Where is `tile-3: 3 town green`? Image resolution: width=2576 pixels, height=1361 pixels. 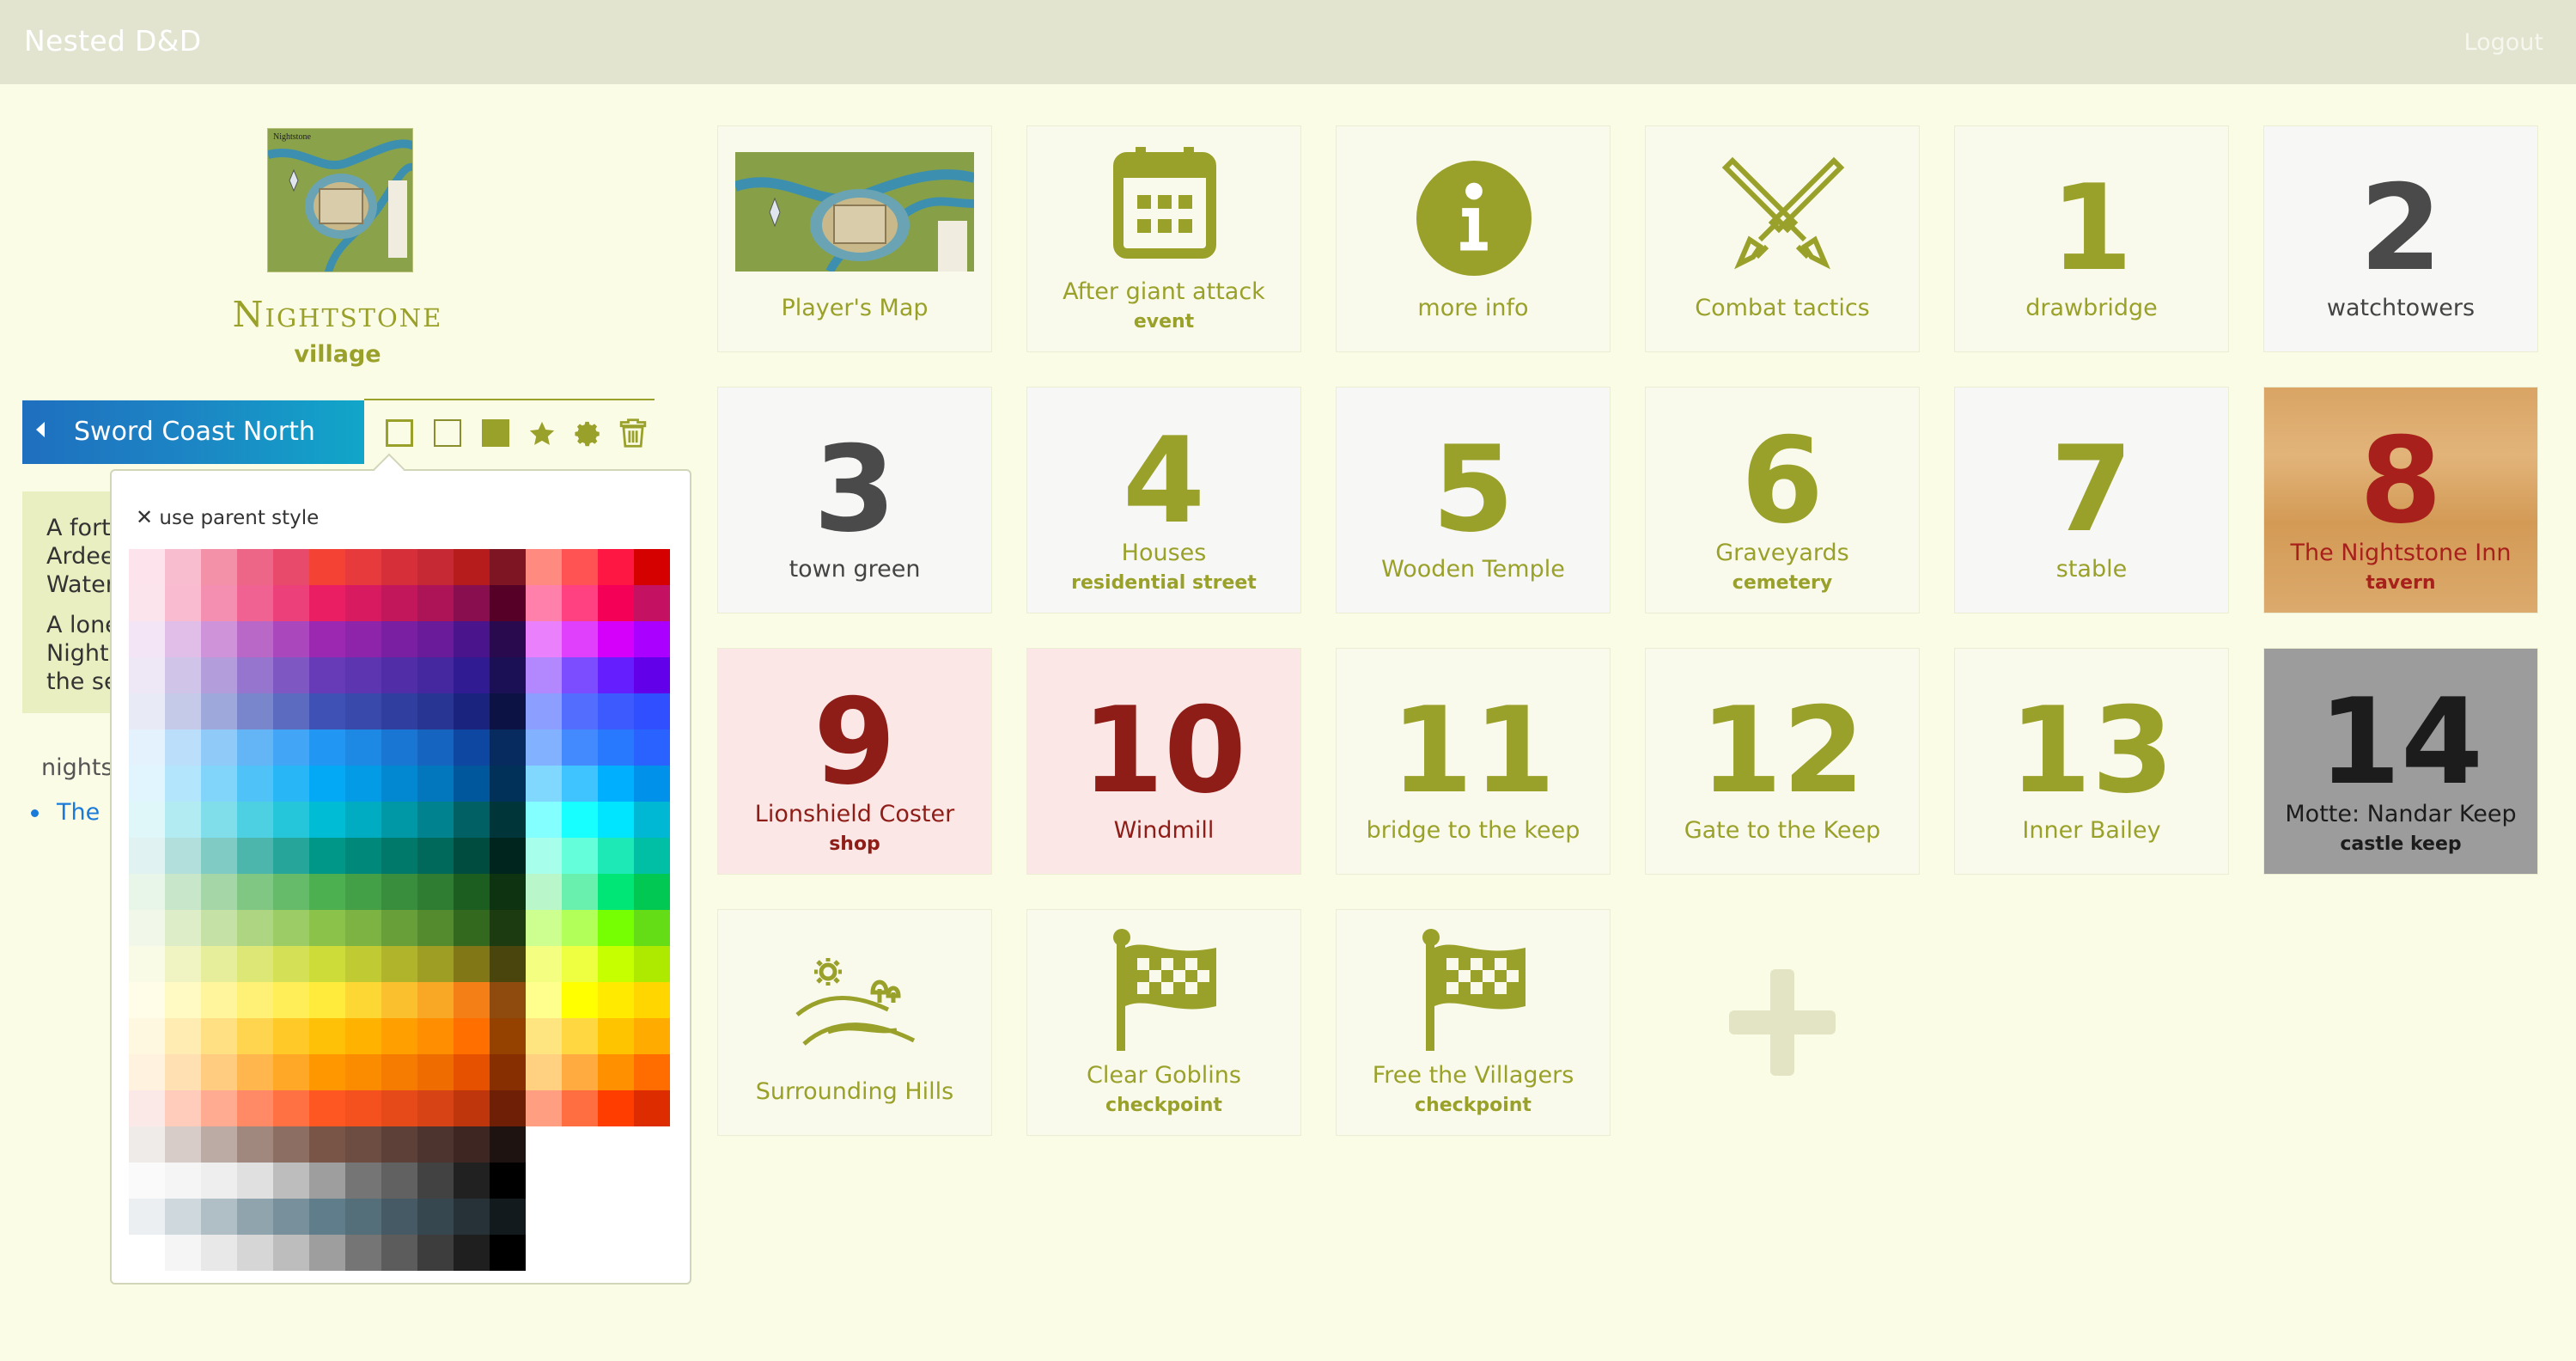 tile-3: 3 town green is located at coordinates (854, 500).